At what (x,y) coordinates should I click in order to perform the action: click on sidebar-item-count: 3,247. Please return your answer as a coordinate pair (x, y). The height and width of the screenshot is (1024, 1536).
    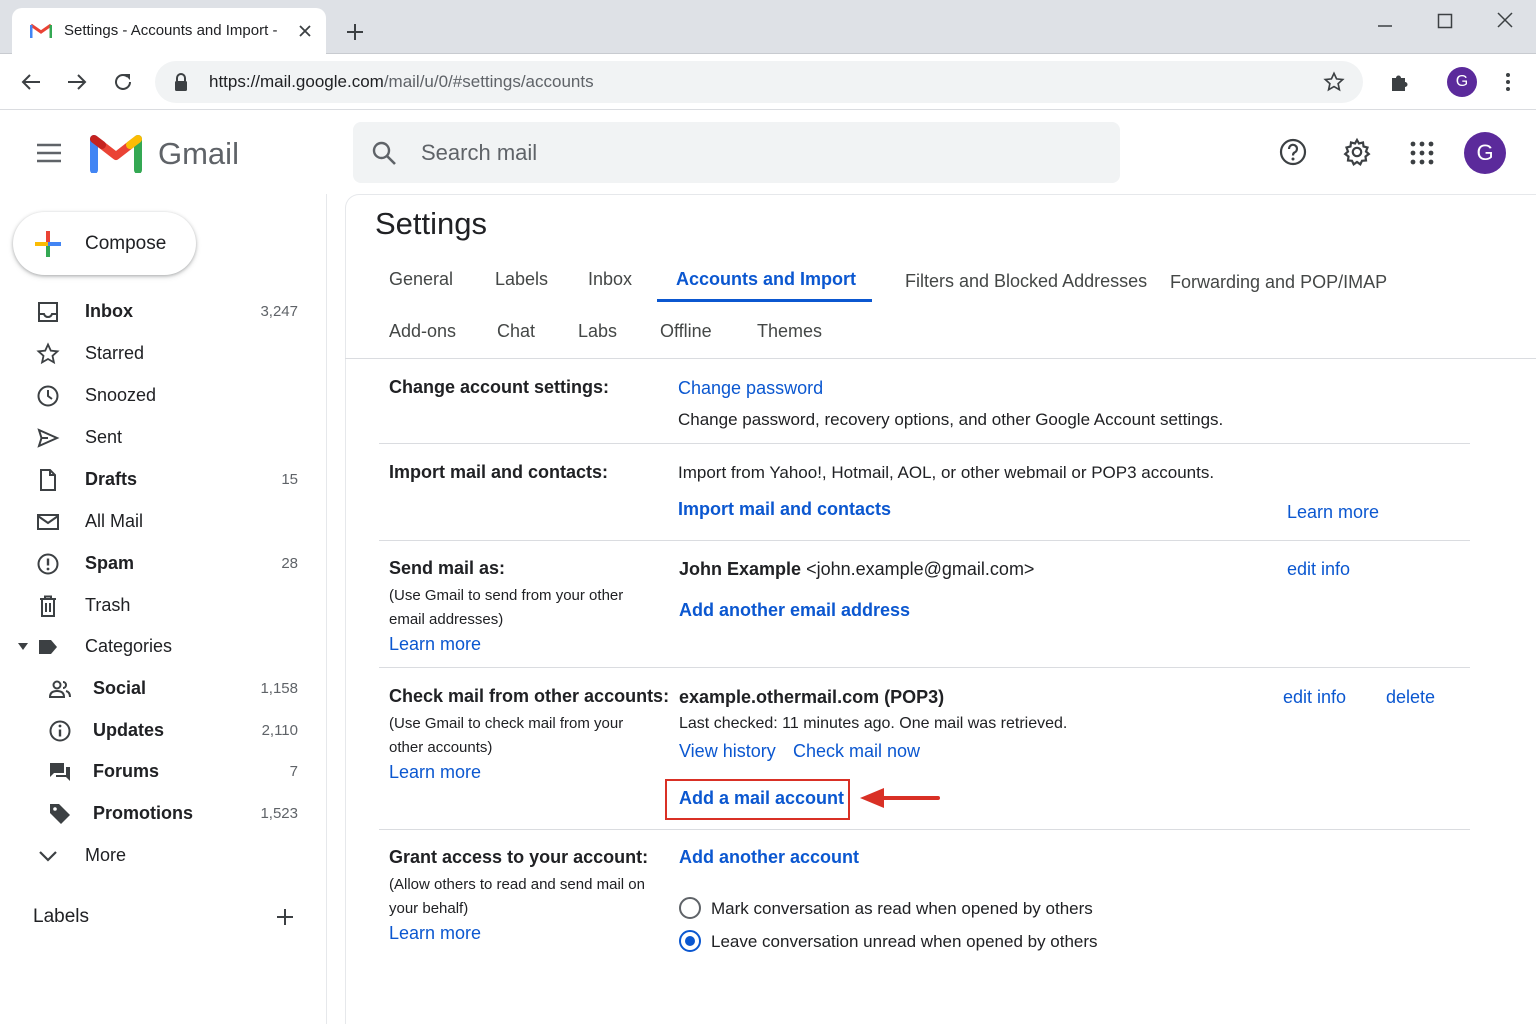
    Looking at the image, I should click on (279, 311).